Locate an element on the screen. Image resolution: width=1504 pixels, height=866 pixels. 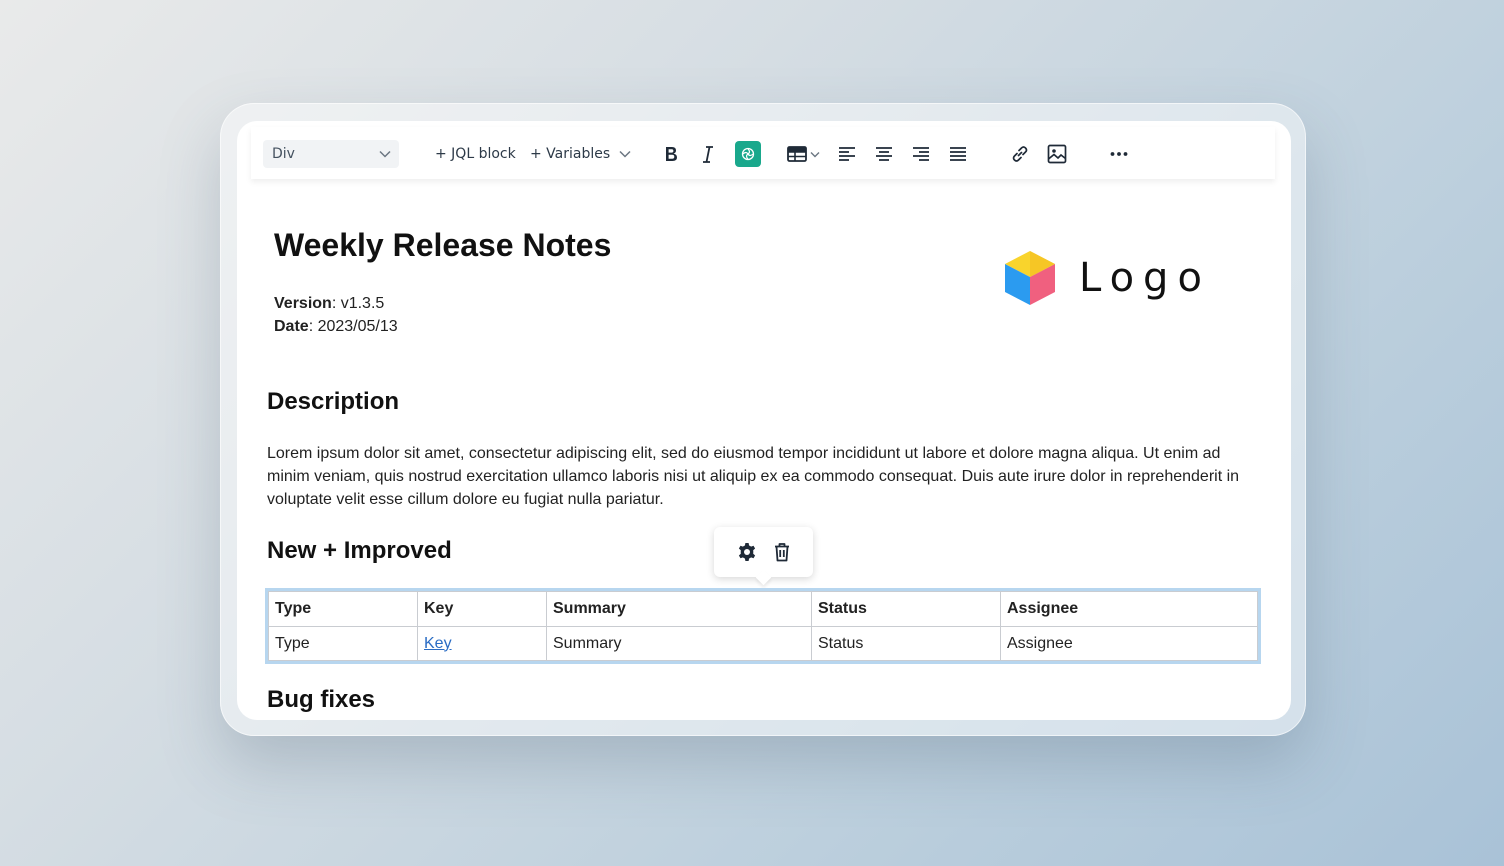
table-cell: Assignee is located at coordinates (1129, 643).